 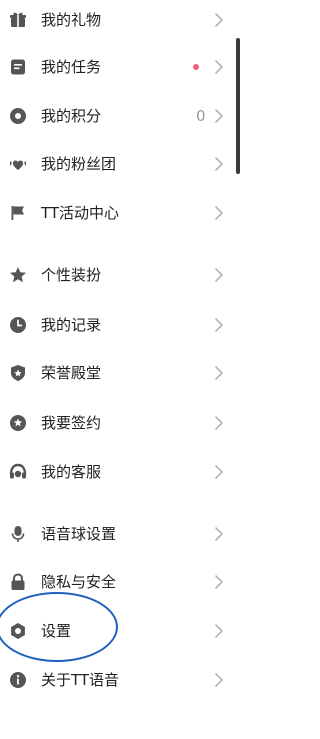 I want to click on menu-item-my-gifts: 我的礼物, so click(x=120, y=20).